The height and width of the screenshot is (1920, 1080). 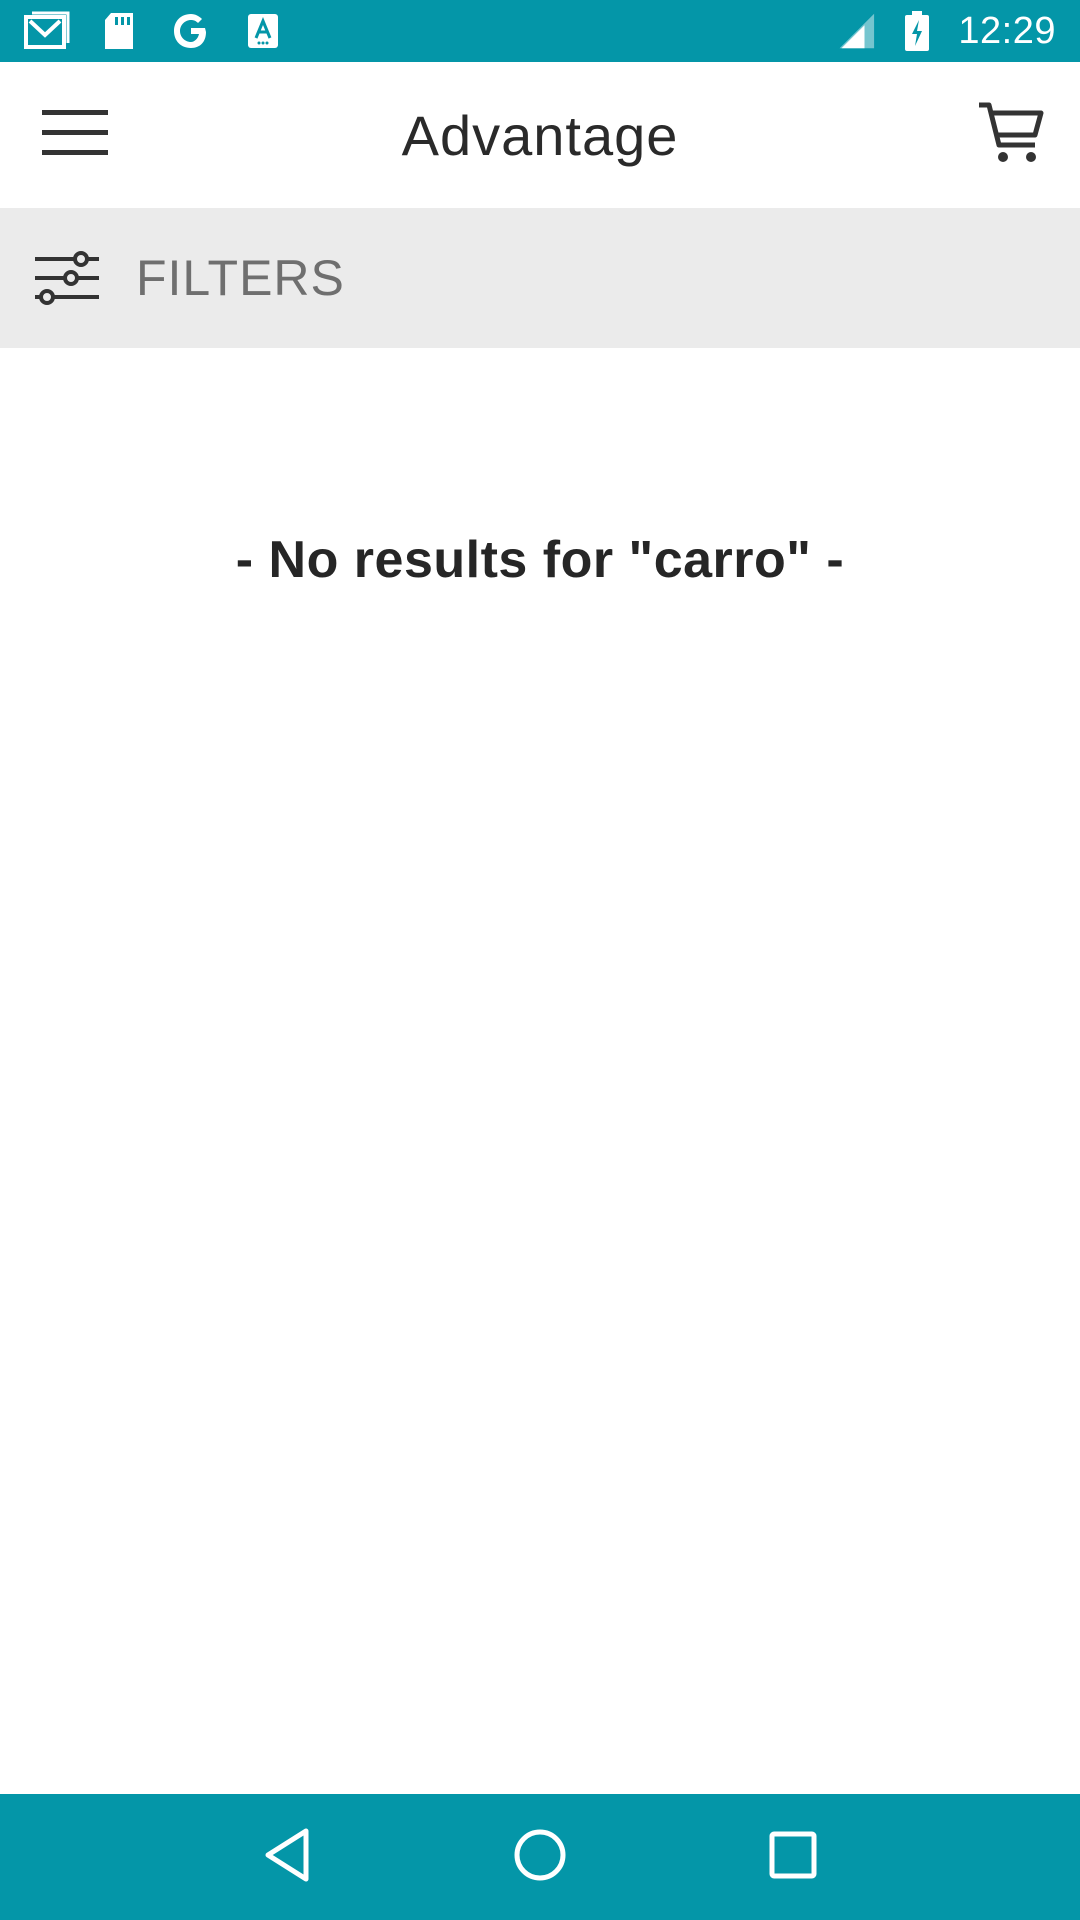 What do you see at coordinates (191, 31) in the screenshot?
I see `google-icon` at bounding box center [191, 31].